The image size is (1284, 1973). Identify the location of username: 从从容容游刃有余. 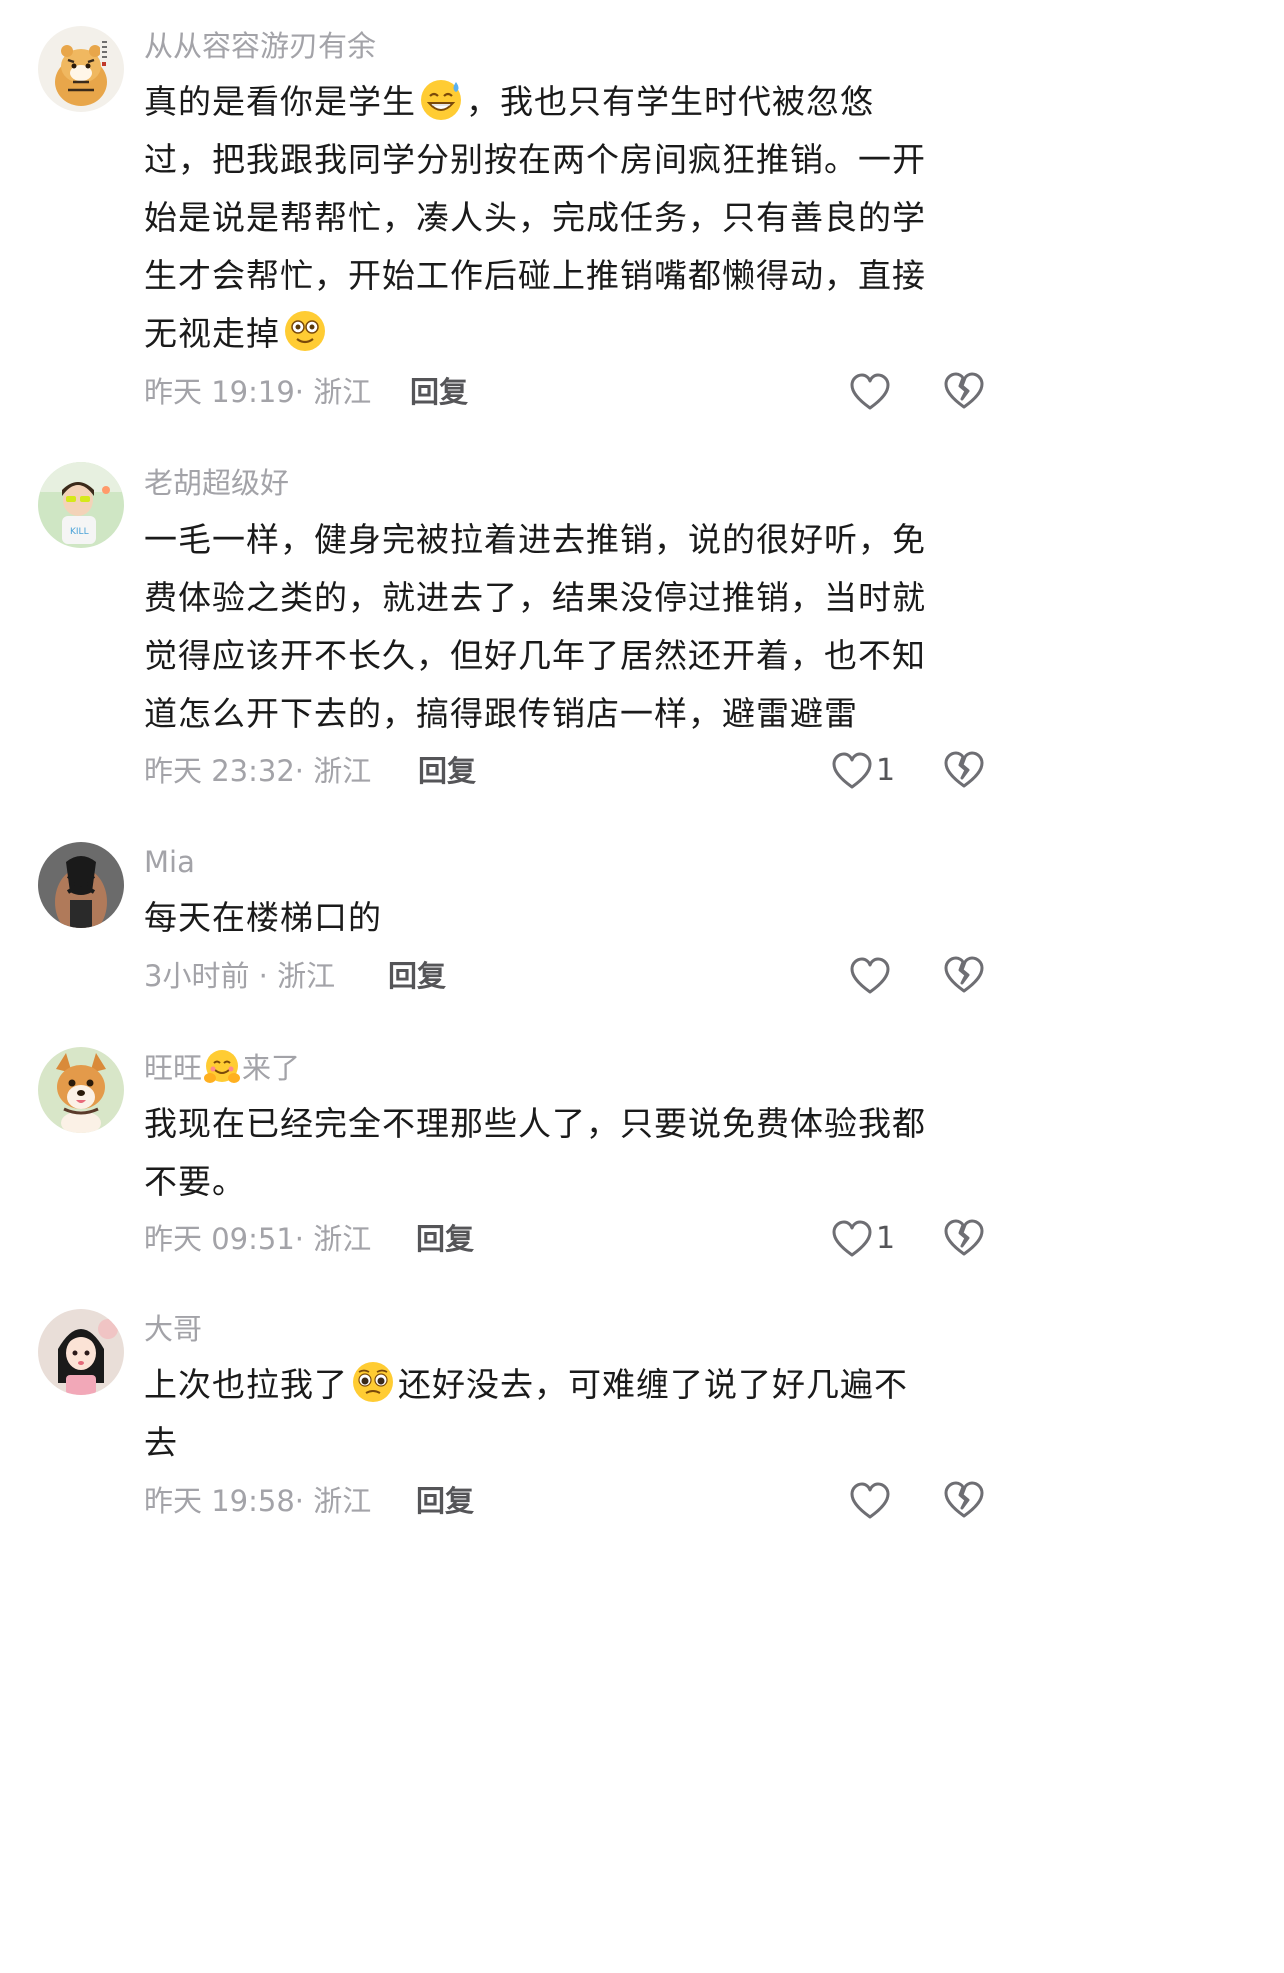
(260, 46).